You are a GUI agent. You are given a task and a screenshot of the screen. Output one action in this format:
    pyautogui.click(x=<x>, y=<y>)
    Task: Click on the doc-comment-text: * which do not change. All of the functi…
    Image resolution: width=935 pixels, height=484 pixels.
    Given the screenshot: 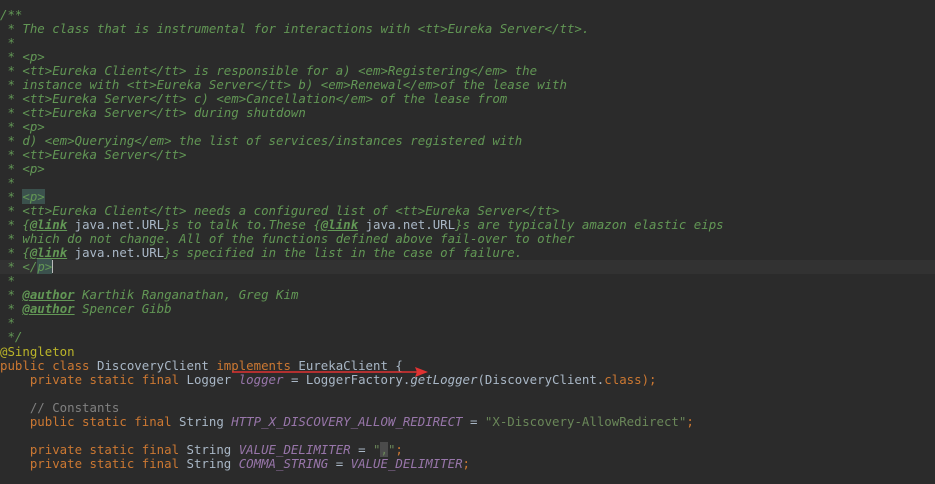 What is the action you would take?
    pyautogui.click(x=287, y=238)
    